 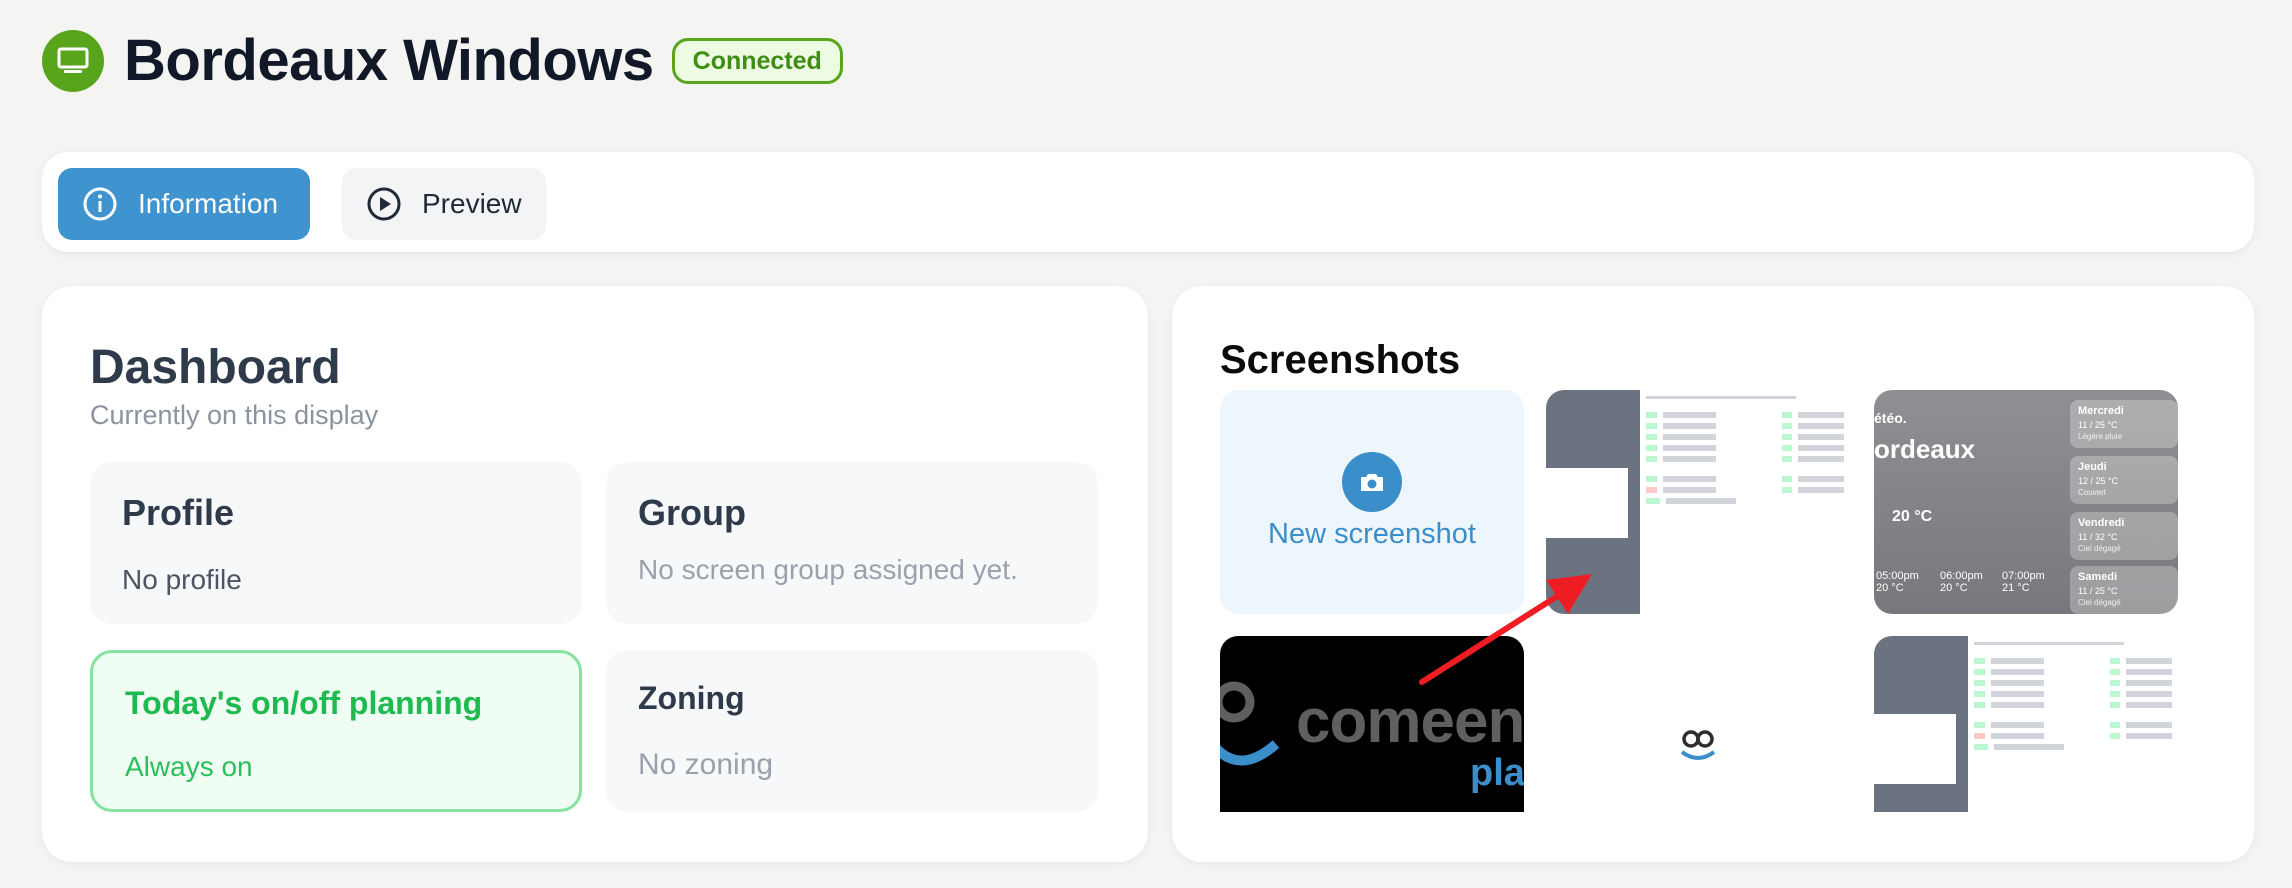 What do you see at coordinates (472, 203) in the screenshot?
I see `tab-preview-label: Preview` at bounding box center [472, 203].